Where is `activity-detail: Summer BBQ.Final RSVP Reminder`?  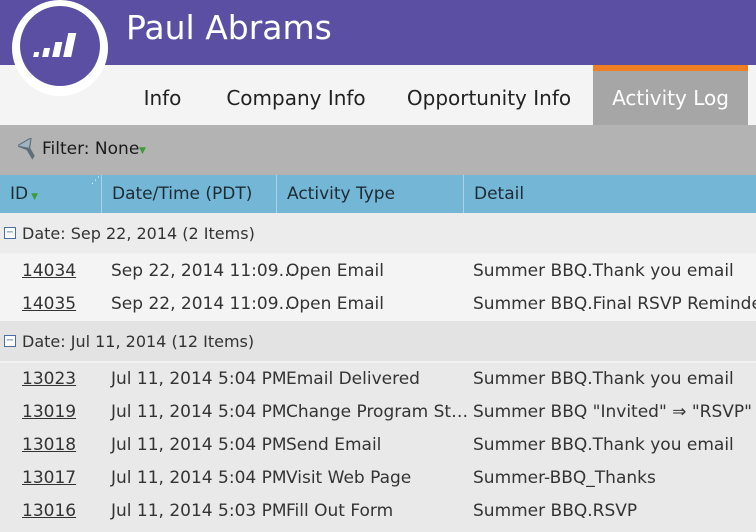 activity-detail: Summer BBQ.Final RSVP Reminder is located at coordinates (614, 304).